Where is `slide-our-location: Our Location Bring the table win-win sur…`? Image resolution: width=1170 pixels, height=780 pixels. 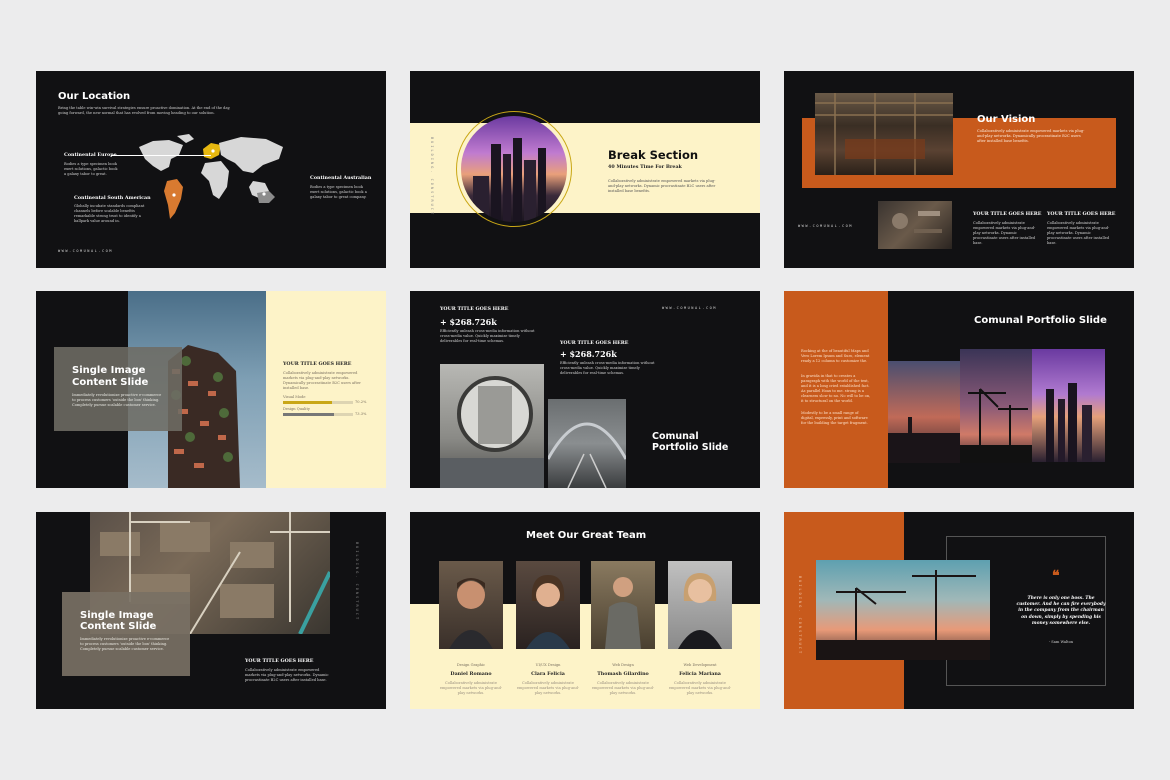 slide-our-location: Our Location Bring the table win-win sur… is located at coordinates (211, 169).